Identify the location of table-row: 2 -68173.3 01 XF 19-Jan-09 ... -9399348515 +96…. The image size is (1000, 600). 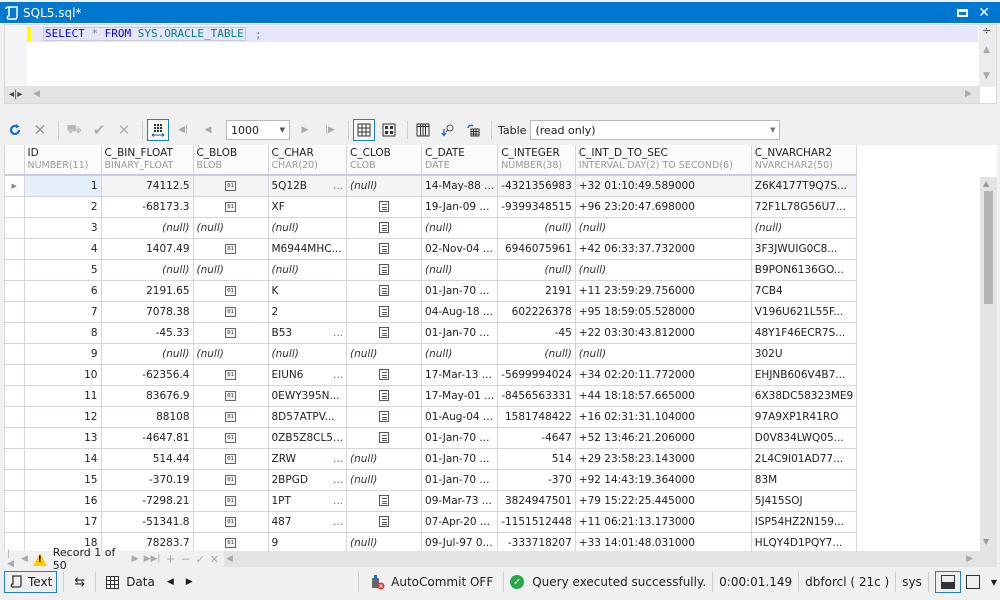
(431, 207).